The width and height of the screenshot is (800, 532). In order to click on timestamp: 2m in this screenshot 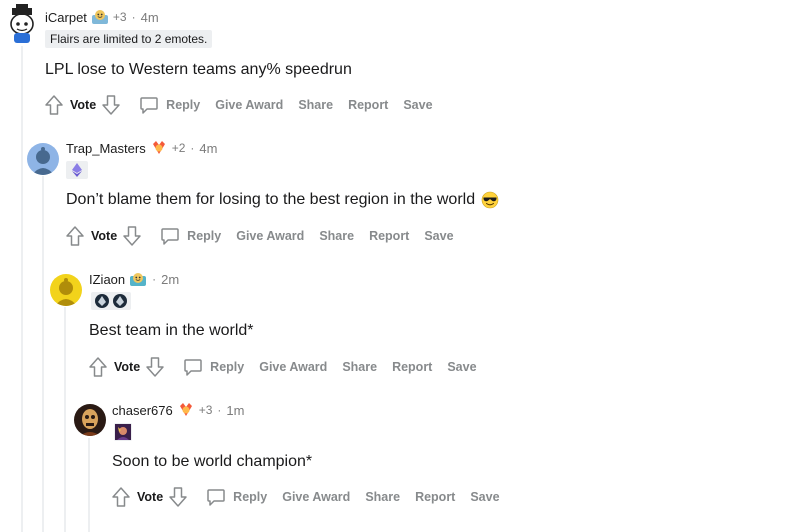, I will do `click(170, 279)`.